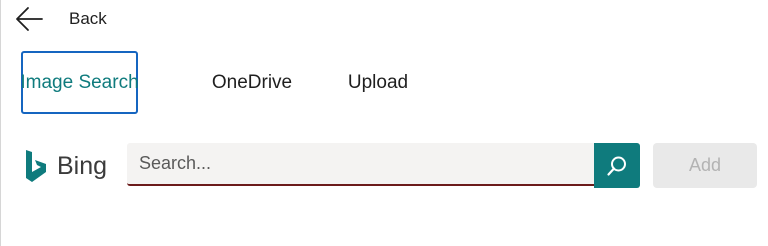 This screenshot has height=246, width=768. What do you see at coordinates (36, 166) in the screenshot?
I see `bing-logo-icon` at bounding box center [36, 166].